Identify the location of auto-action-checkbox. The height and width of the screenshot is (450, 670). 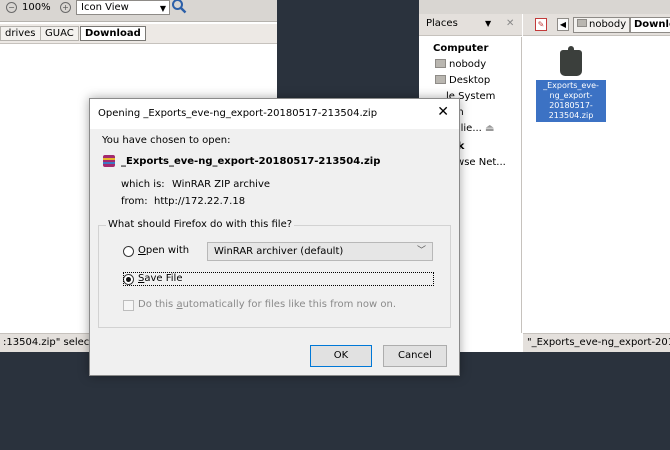
(128, 305).